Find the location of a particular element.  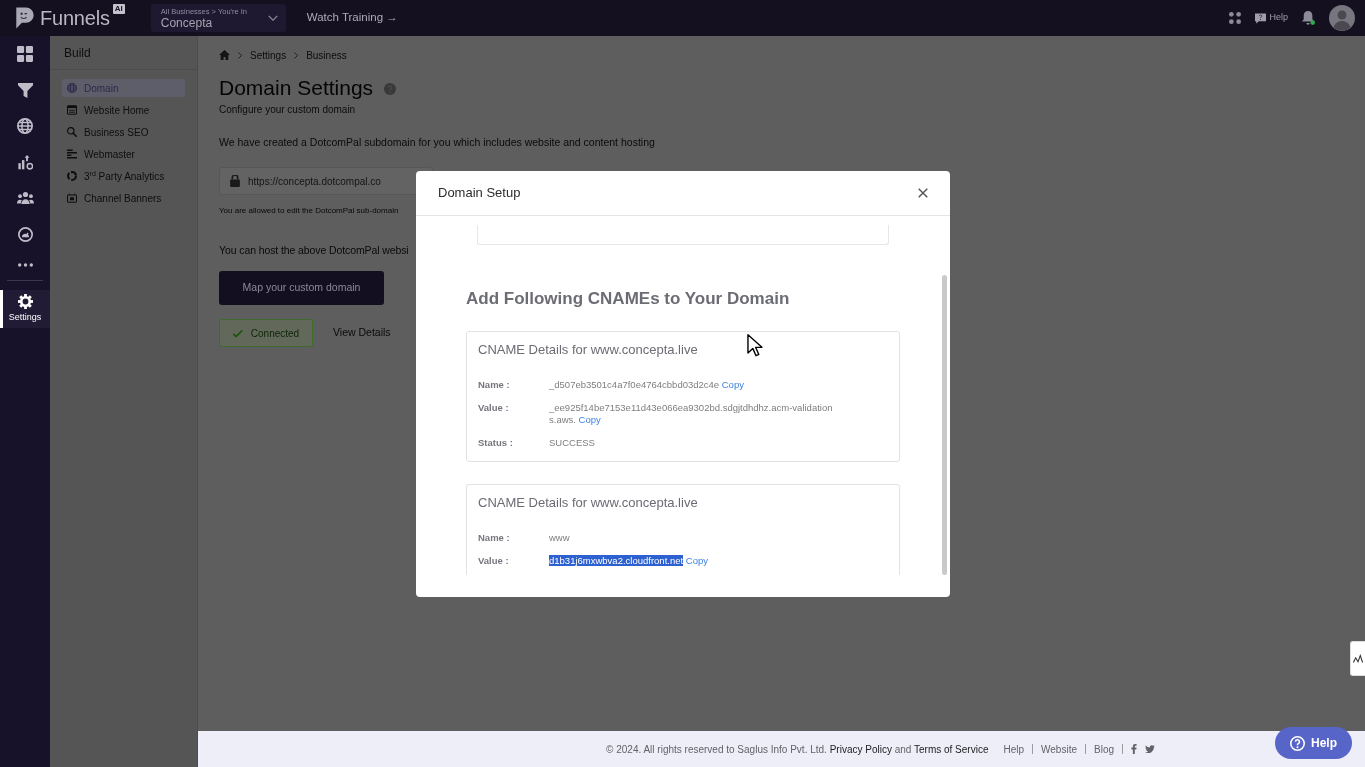

side-tab is located at coordinates (1357, 658).